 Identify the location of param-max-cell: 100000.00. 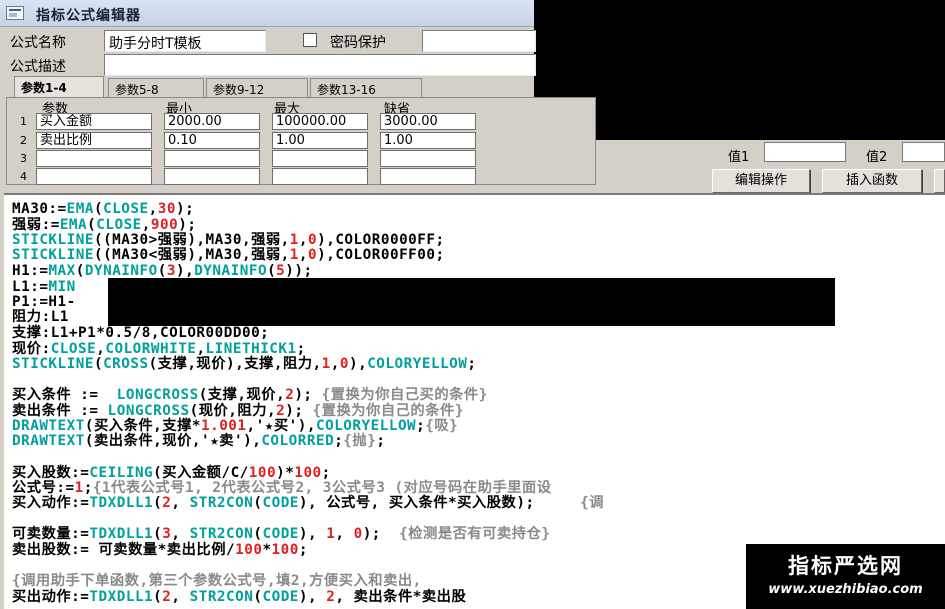
(320, 121).